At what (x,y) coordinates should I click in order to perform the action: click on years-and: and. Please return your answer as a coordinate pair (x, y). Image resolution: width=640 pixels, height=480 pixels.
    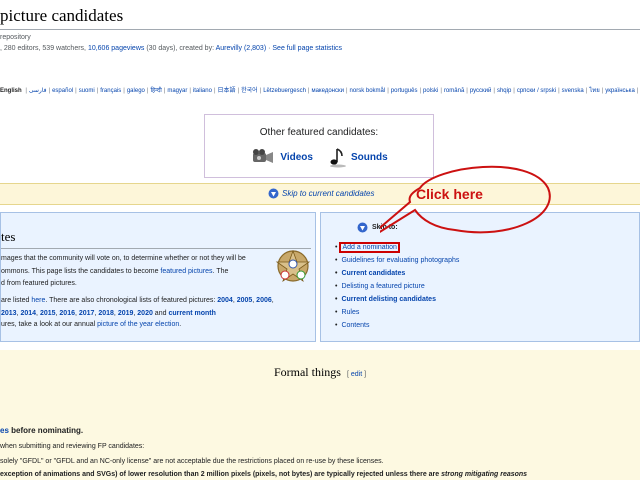
    Looking at the image, I should click on (160, 313).